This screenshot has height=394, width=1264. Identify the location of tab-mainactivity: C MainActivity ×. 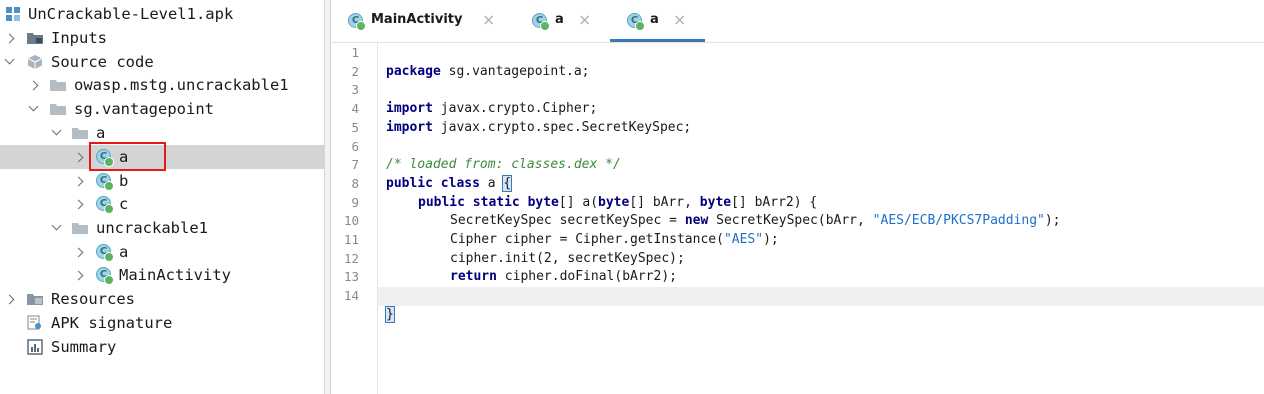
(421, 21).